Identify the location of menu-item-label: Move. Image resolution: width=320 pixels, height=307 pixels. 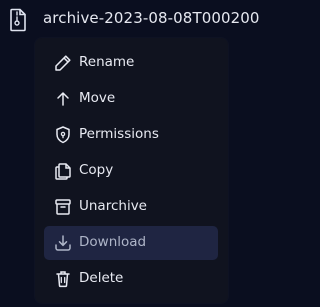
(97, 98).